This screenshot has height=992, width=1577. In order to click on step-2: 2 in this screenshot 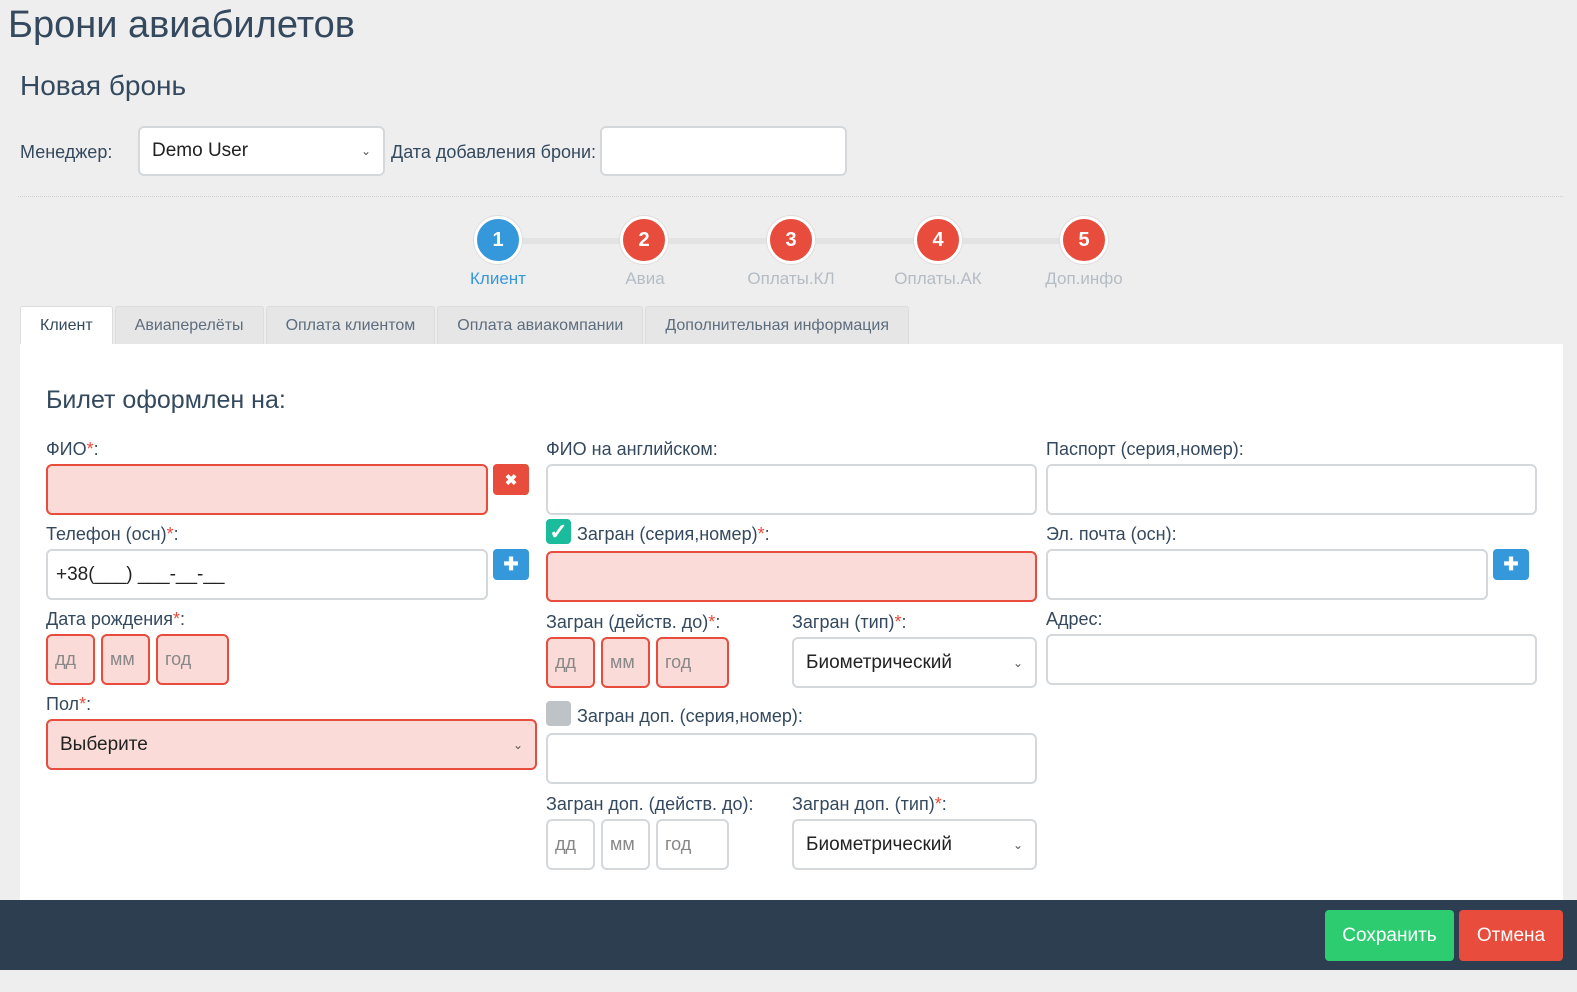, I will do `click(644, 240)`.